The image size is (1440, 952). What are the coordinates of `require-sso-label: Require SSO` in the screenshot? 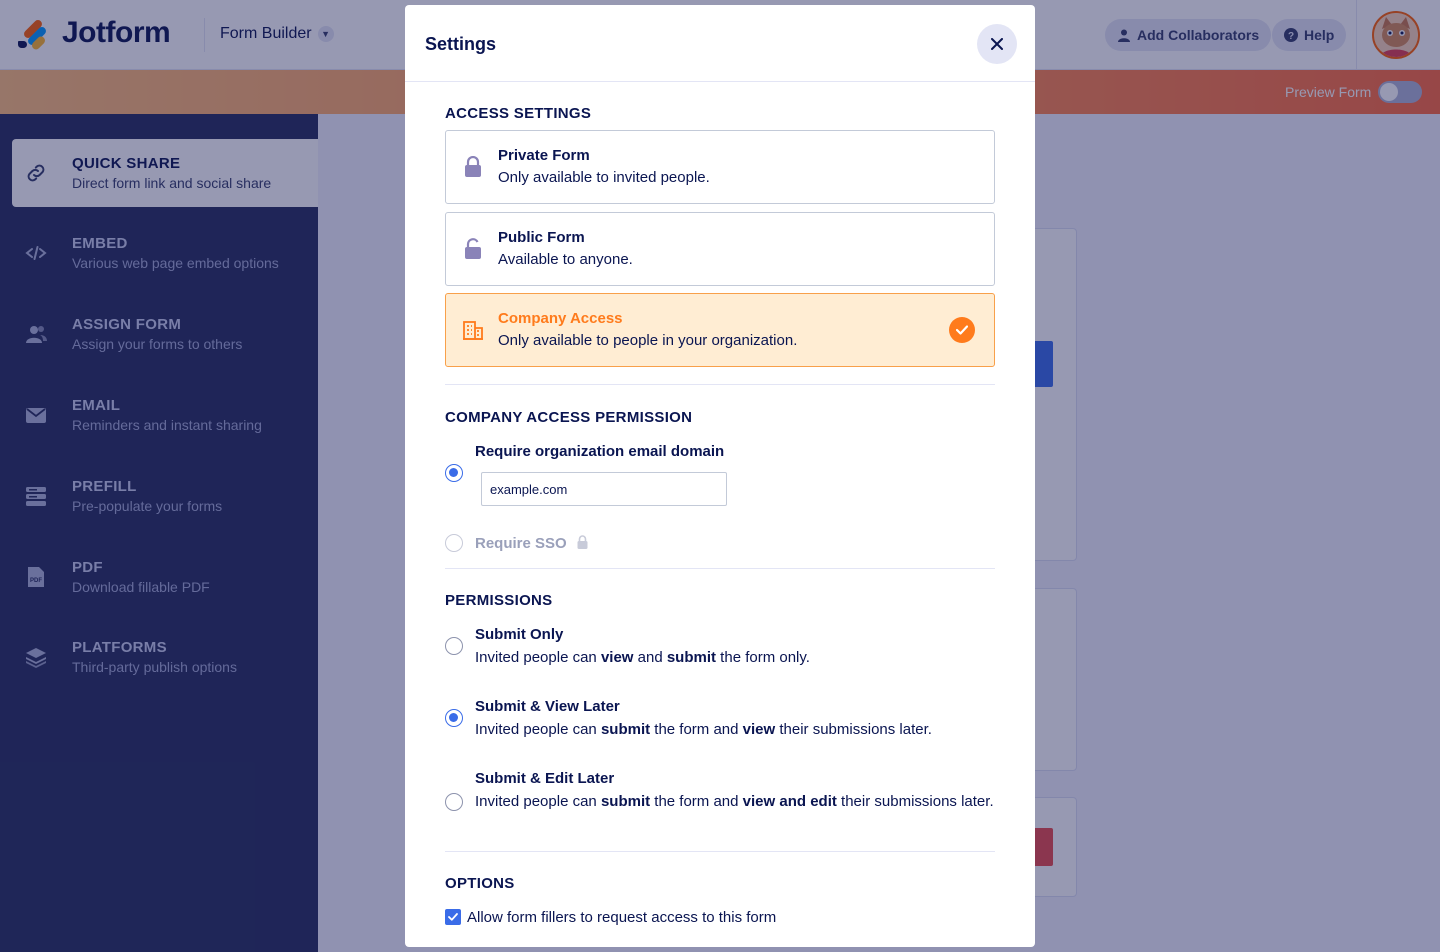 It's located at (531, 543).